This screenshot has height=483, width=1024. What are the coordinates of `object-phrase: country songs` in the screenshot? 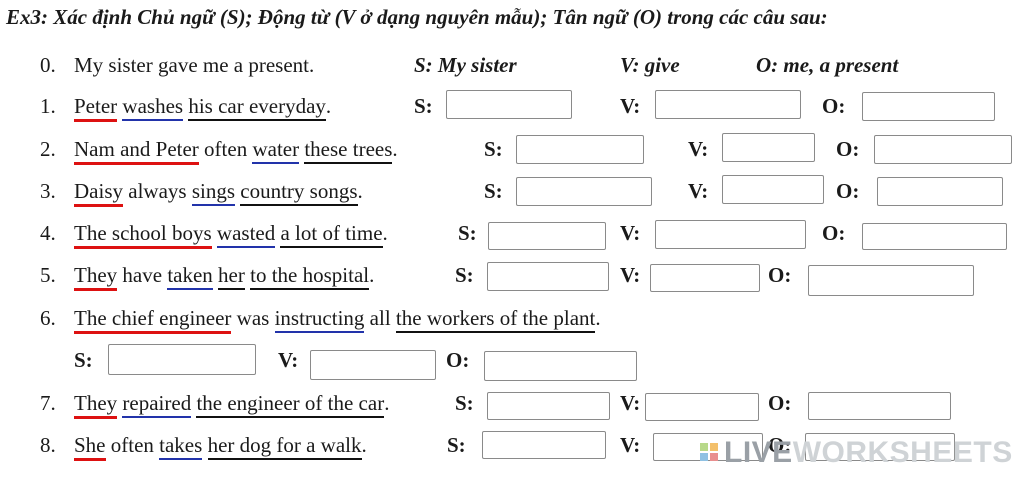 It's located at (299, 192).